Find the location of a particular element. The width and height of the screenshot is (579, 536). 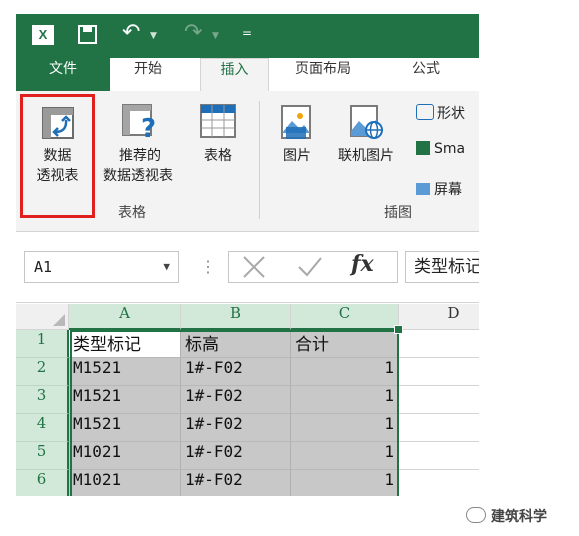

row-header-1: 1 is located at coordinates (42, 344).